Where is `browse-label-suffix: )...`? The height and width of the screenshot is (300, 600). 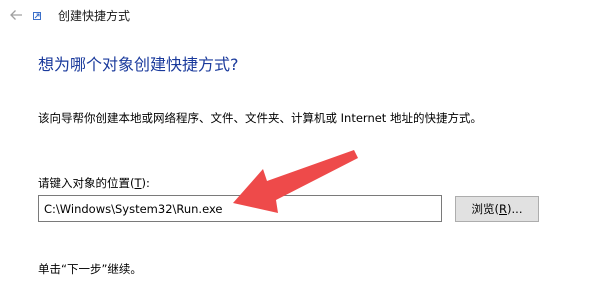
browse-label-suffix: )... is located at coordinates (515, 209).